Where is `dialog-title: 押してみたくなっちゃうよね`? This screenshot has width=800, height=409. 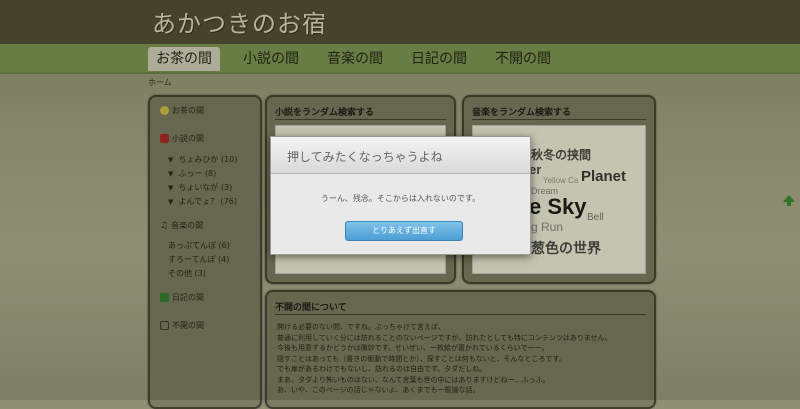
dialog-title: 押してみたくなっちゃうよね is located at coordinates (365, 157).